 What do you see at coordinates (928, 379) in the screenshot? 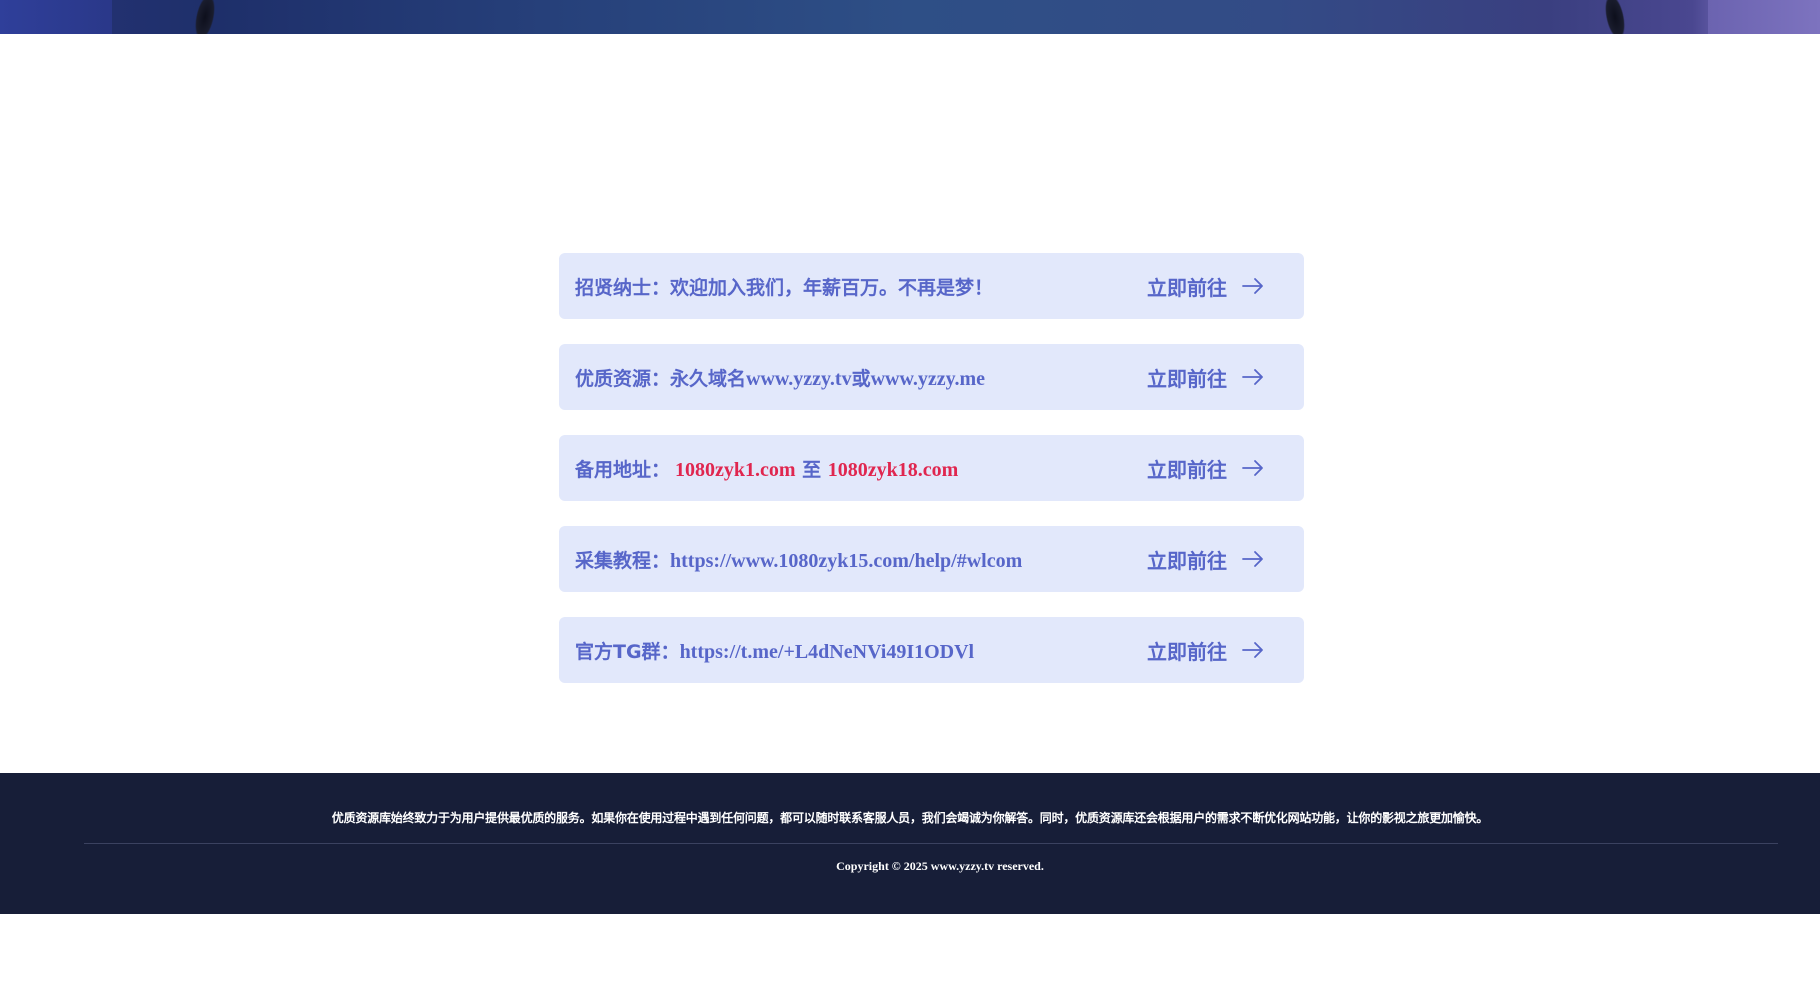
I see `domain-link: www.yzzy.me` at bounding box center [928, 379].